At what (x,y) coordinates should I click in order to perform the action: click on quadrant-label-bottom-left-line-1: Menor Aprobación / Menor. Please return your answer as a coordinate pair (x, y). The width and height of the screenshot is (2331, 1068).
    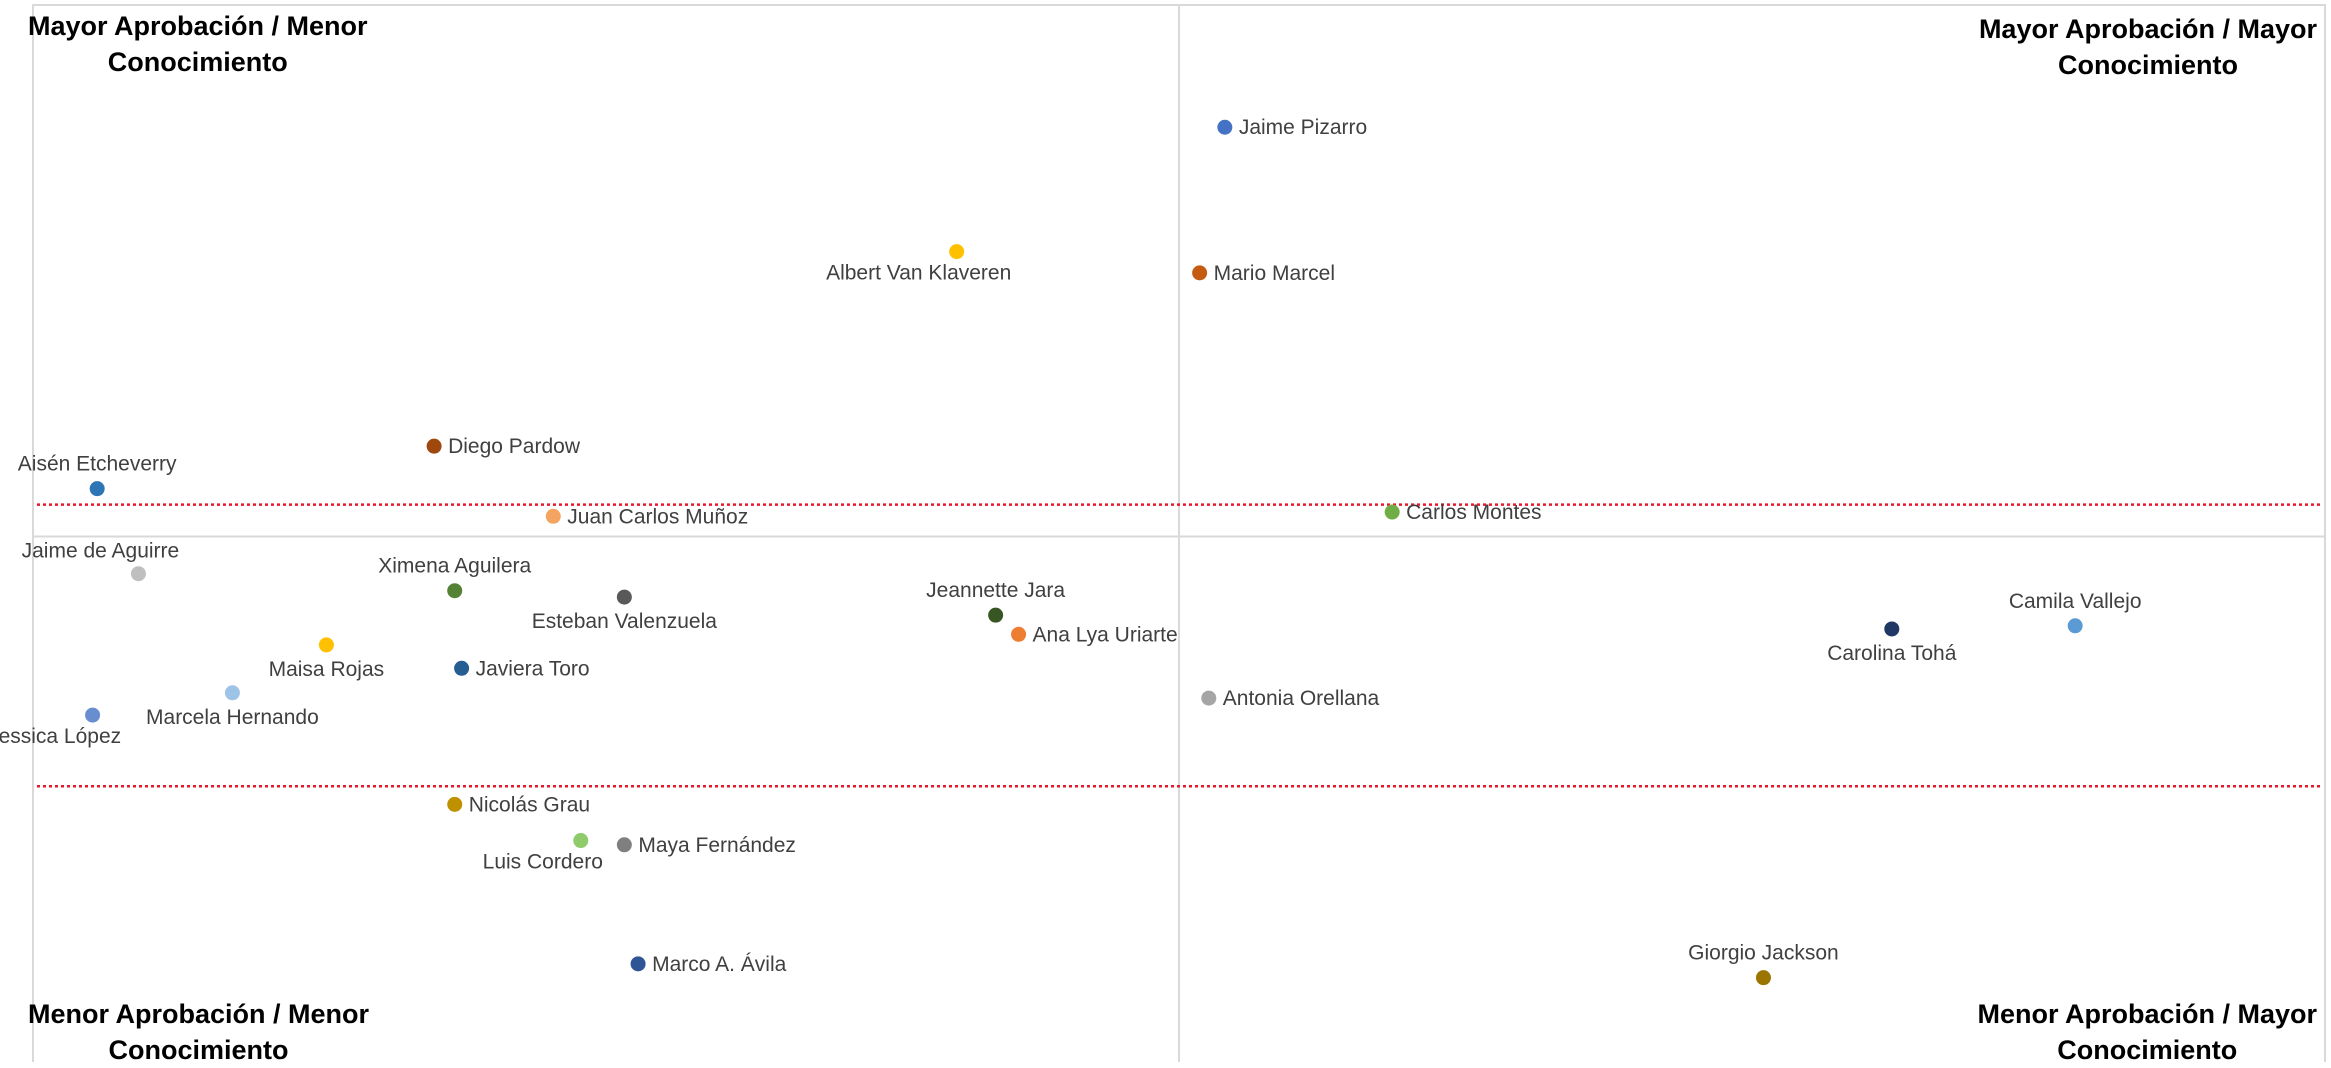
    Looking at the image, I should click on (199, 1014).